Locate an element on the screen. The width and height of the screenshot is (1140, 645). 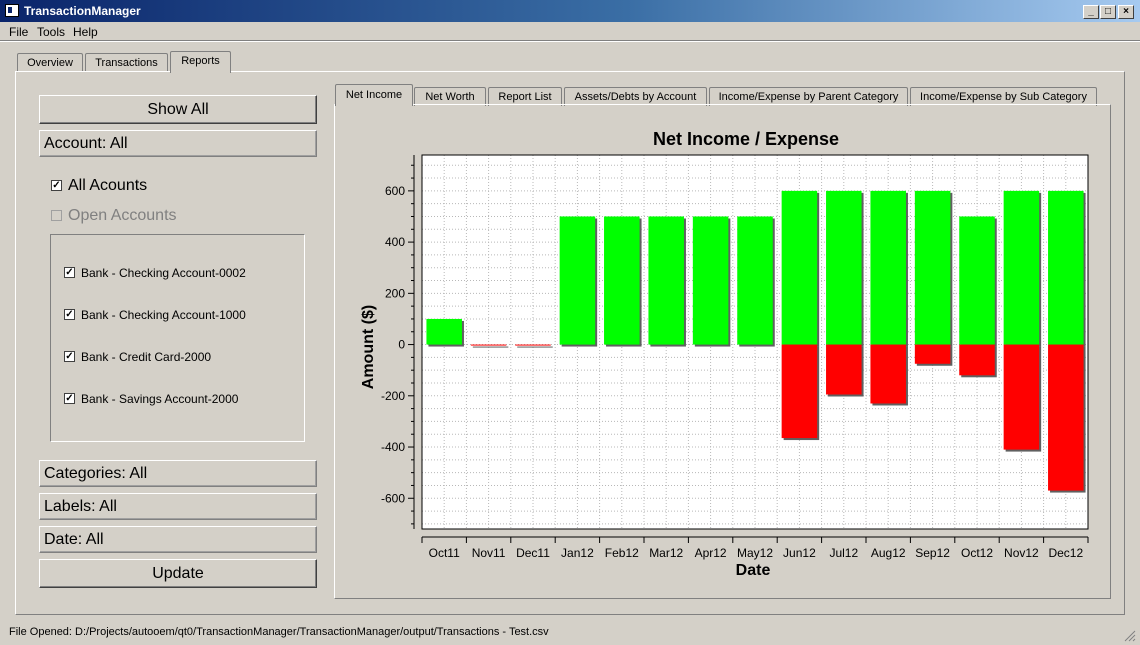
account-label: Bank - Checking Account-0002 is located at coordinates (163, 273).